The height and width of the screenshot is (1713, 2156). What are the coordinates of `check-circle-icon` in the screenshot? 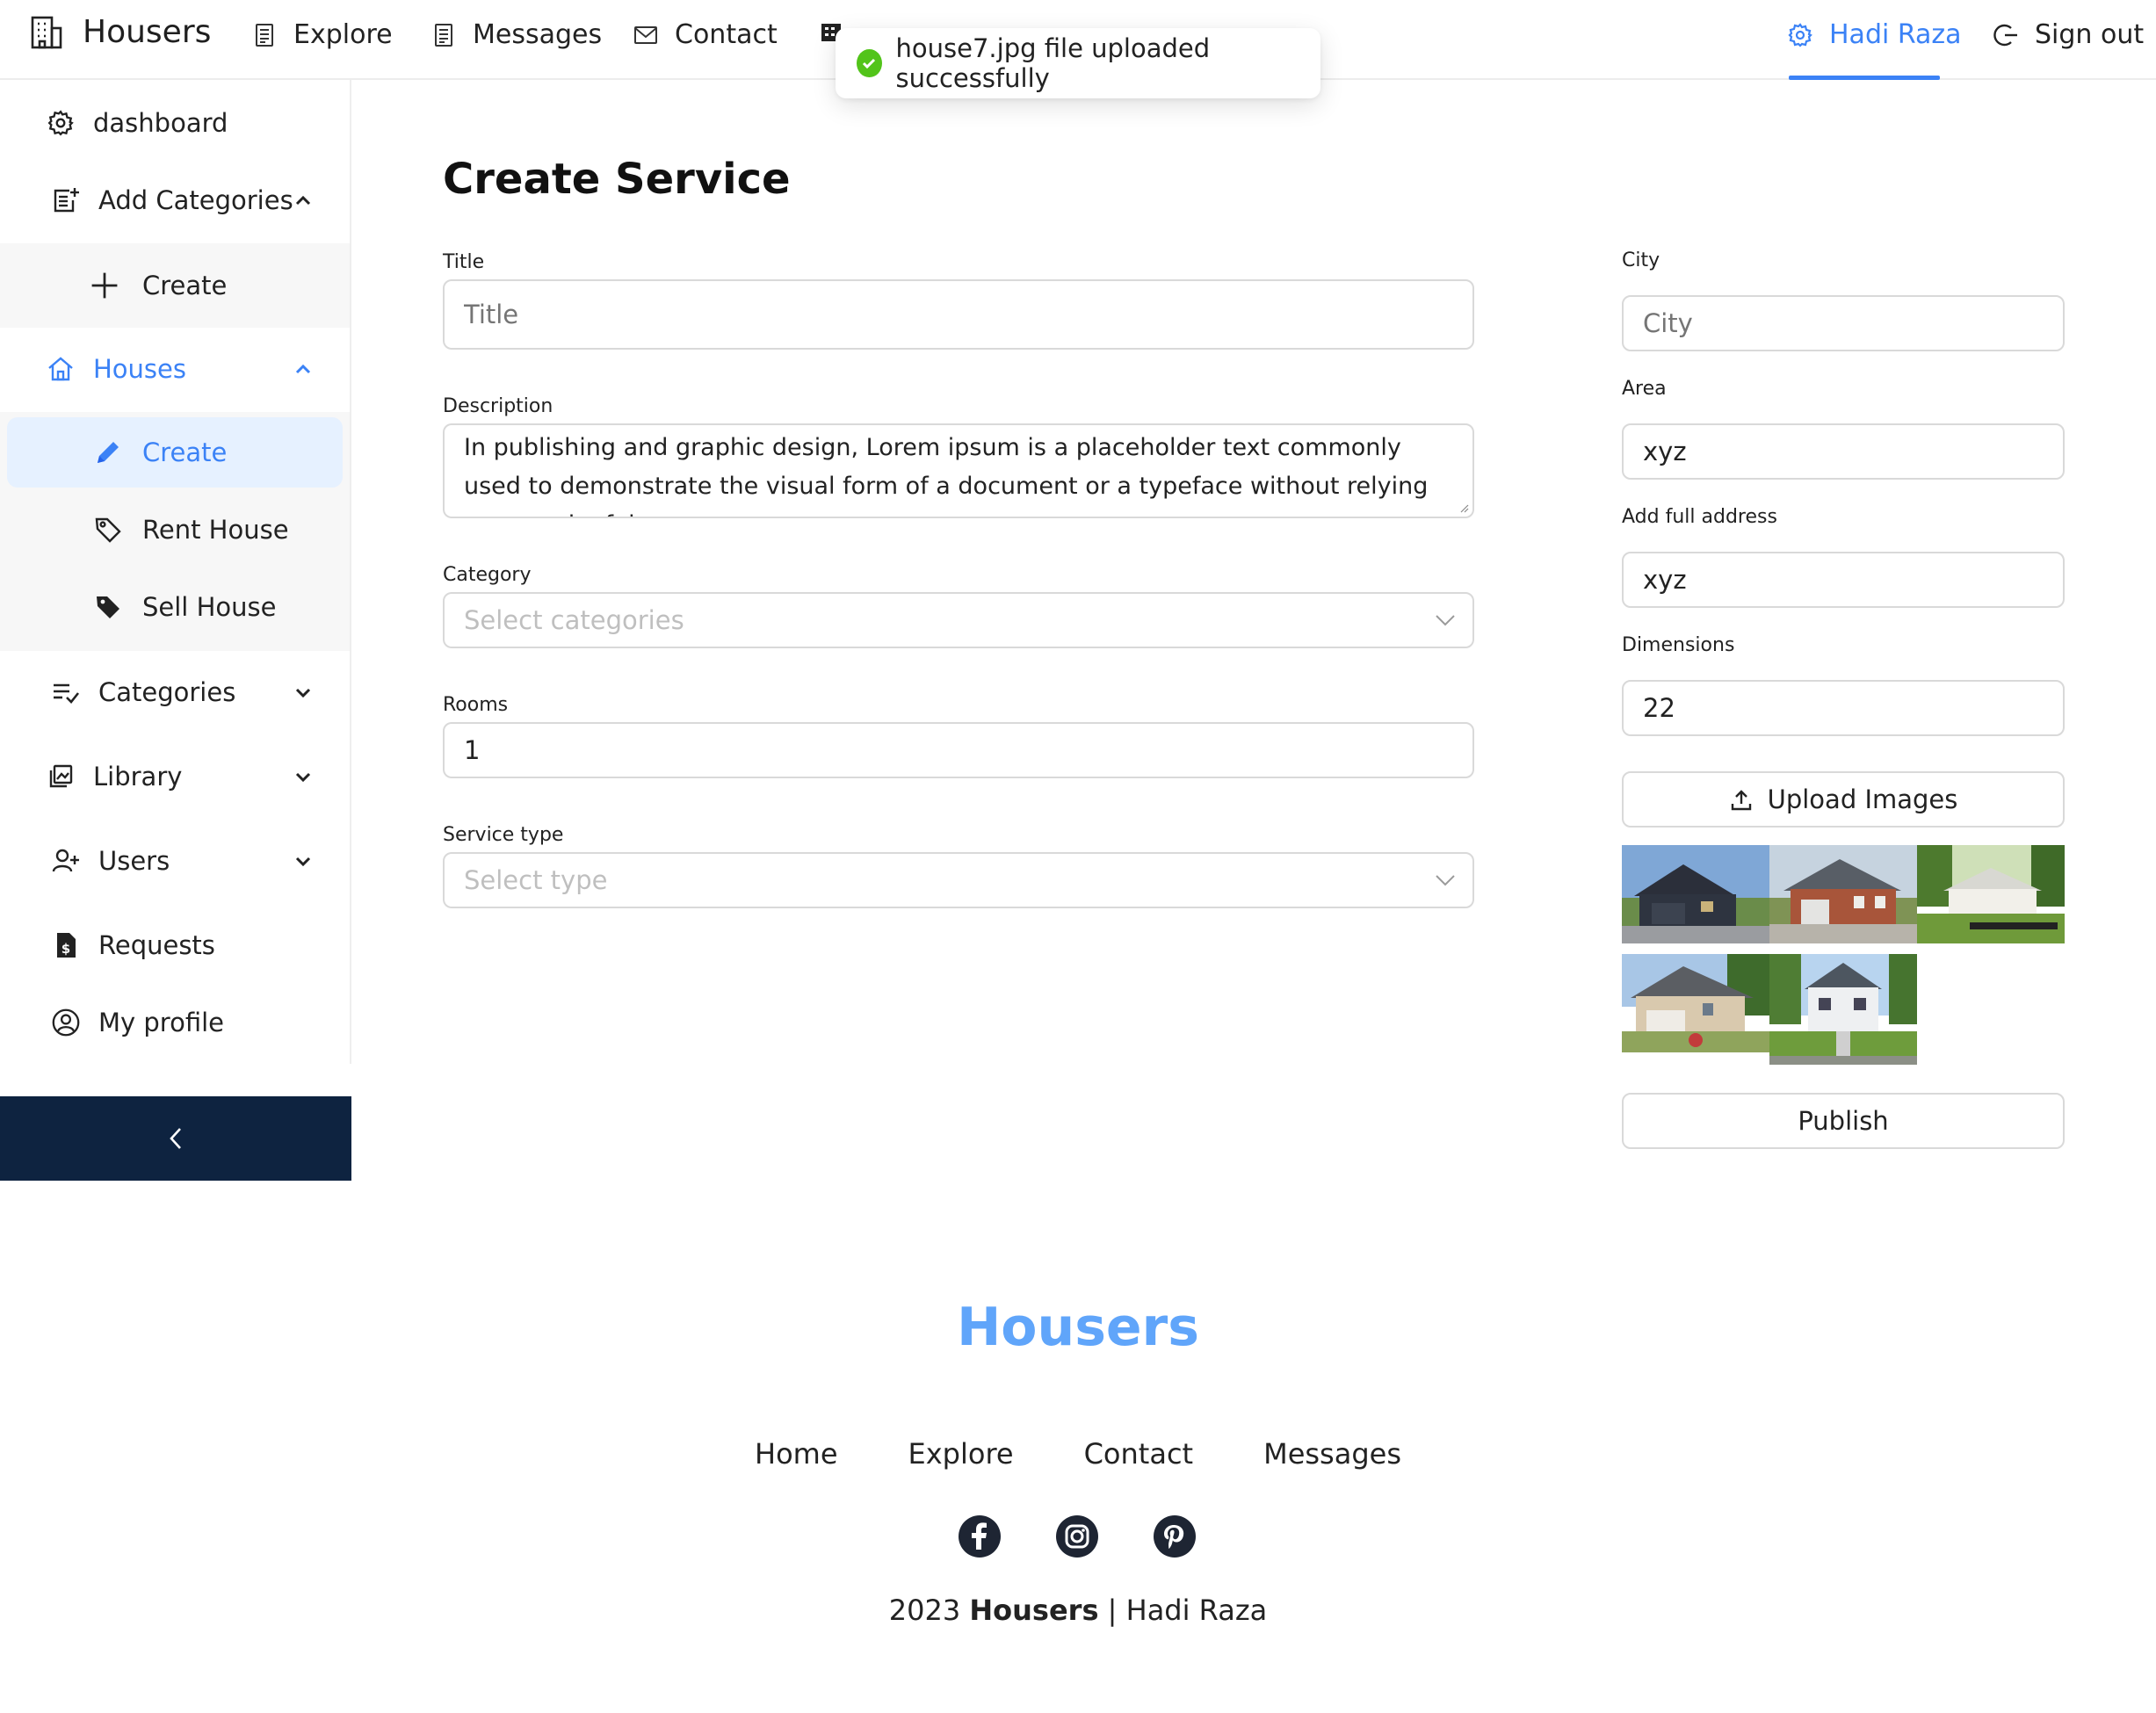 It's located at (869, 63).